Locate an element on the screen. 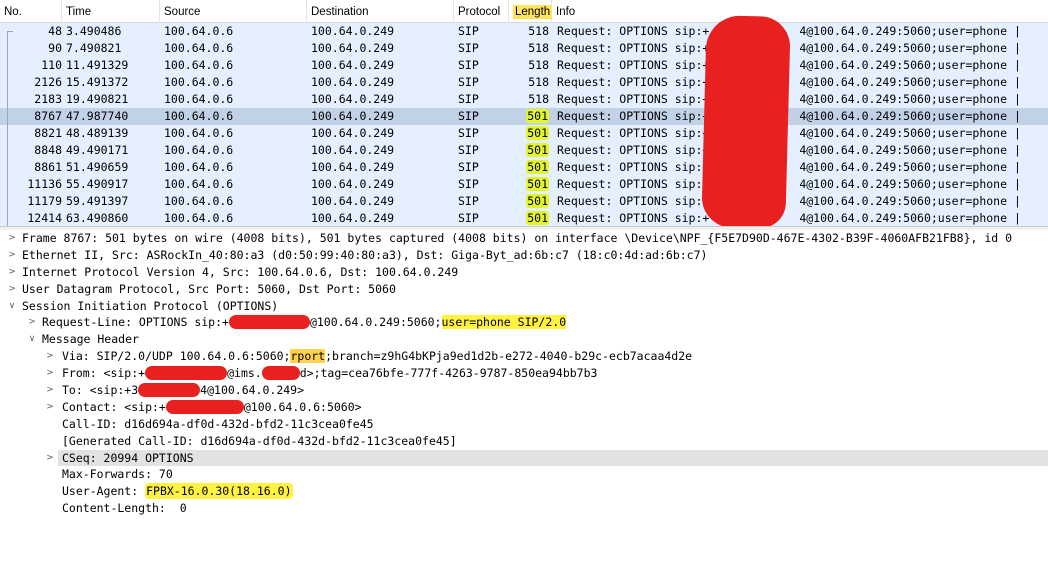 This screenshot has height=575, width=1048. tree-label: CSeq: 20994 OPTIONS is located at coordinates (128, 457).